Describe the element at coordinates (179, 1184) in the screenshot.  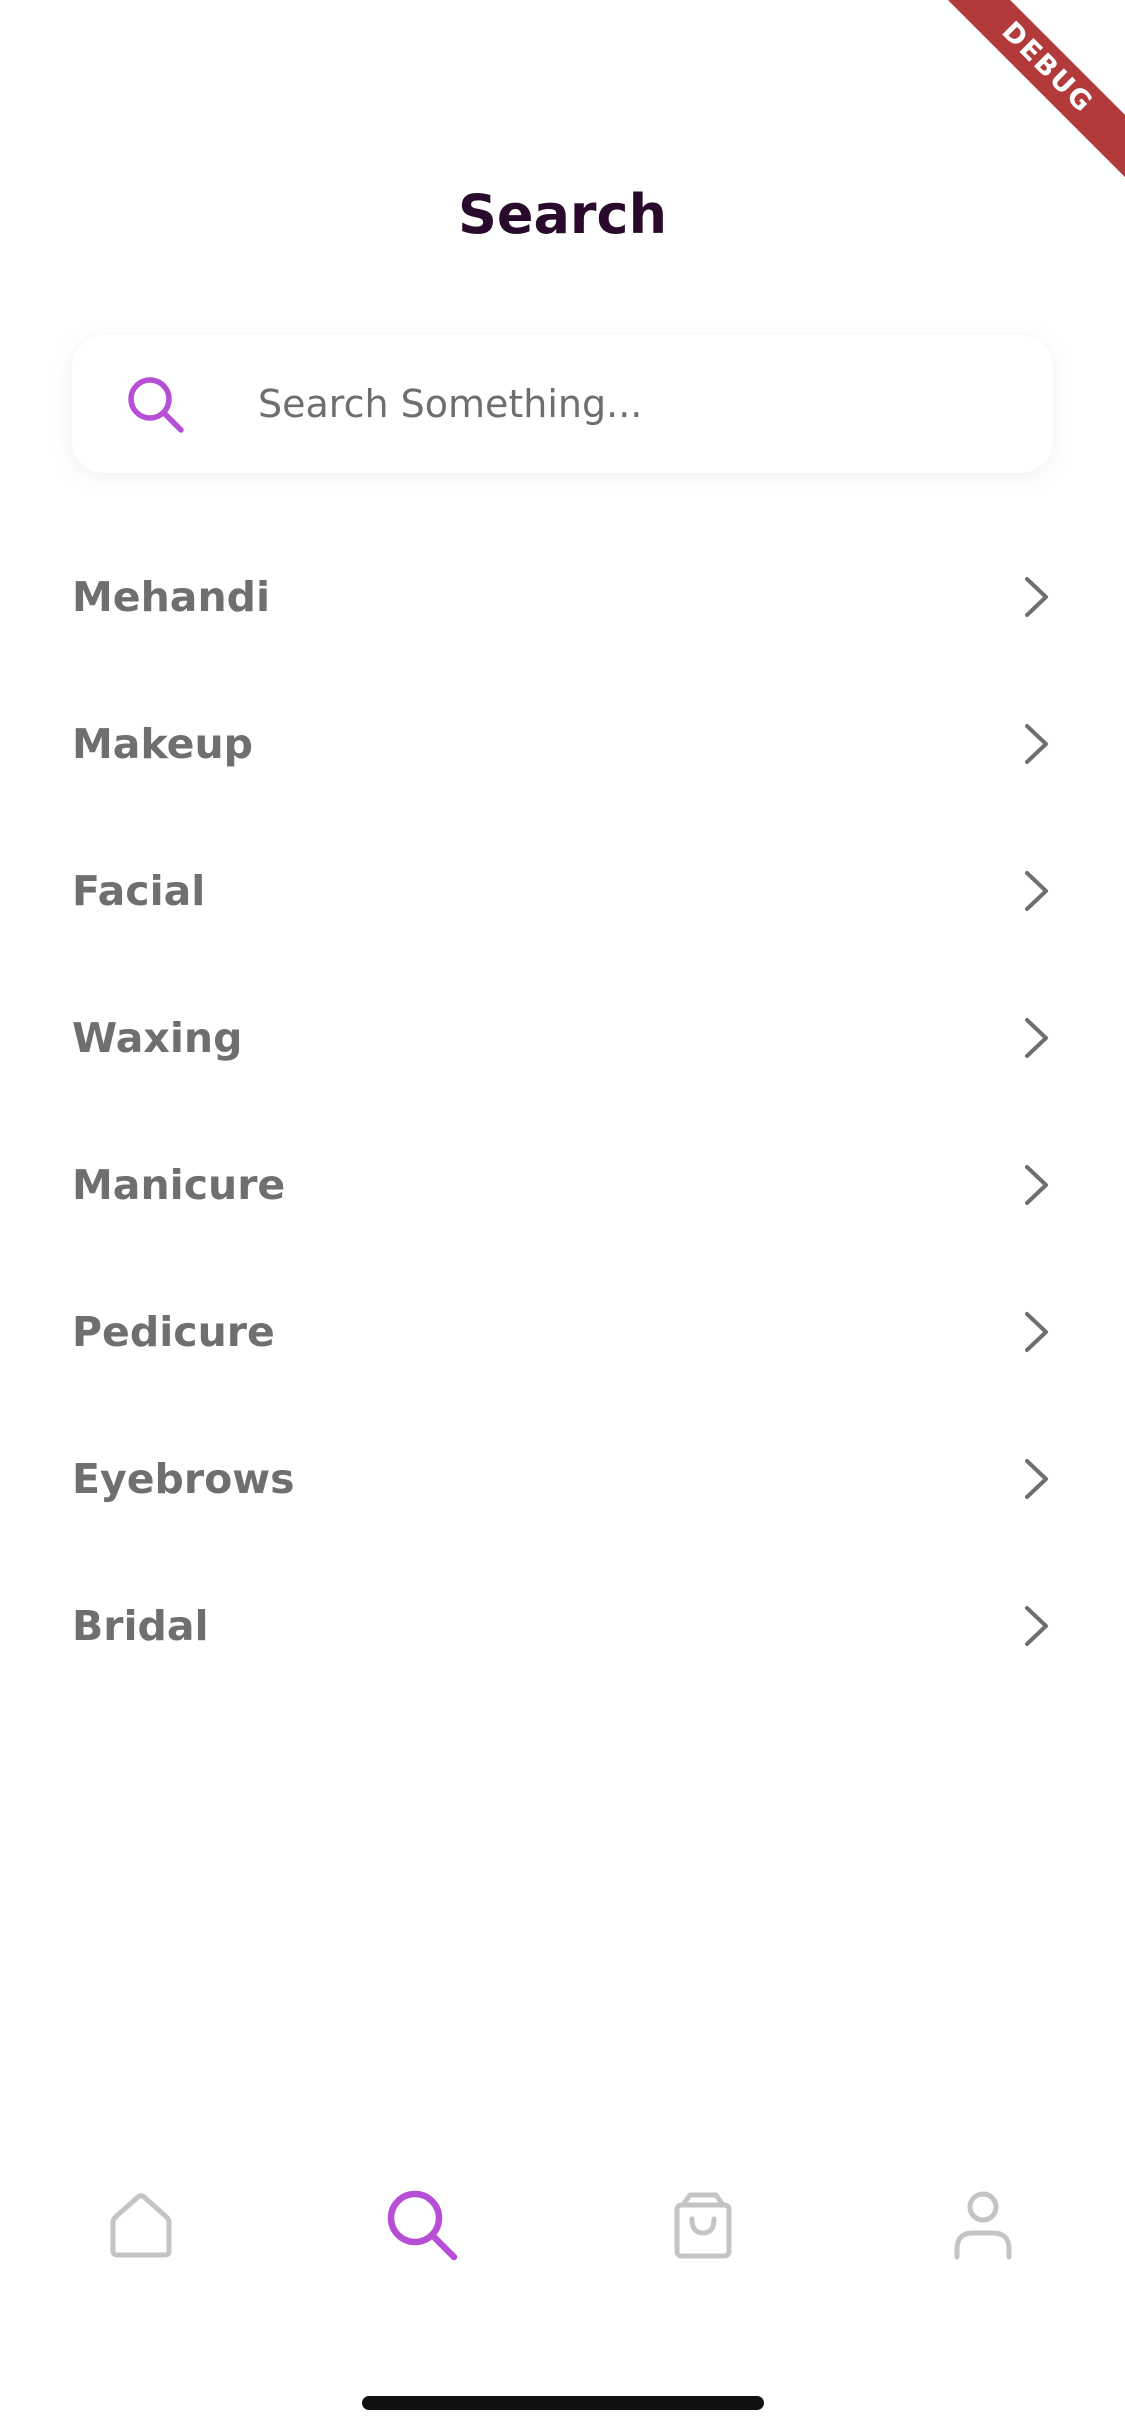
I see `category-label: Manicure` at that location.